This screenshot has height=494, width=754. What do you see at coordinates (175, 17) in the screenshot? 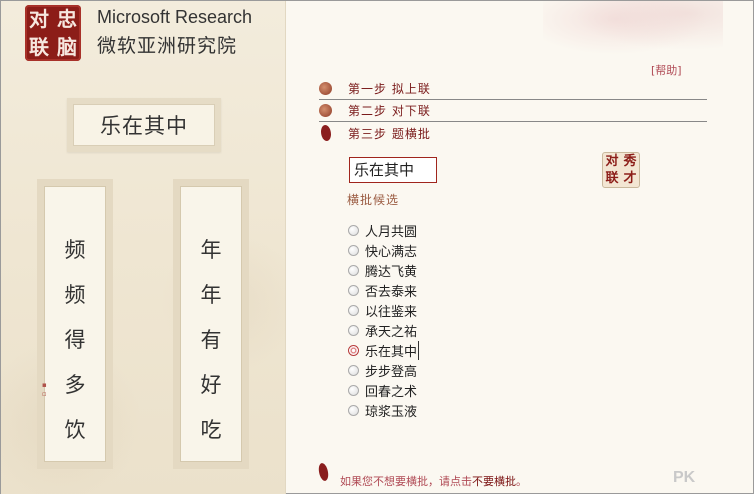
I see `brand-name-en: Microsoft Research` at bounding box center [175, 17].